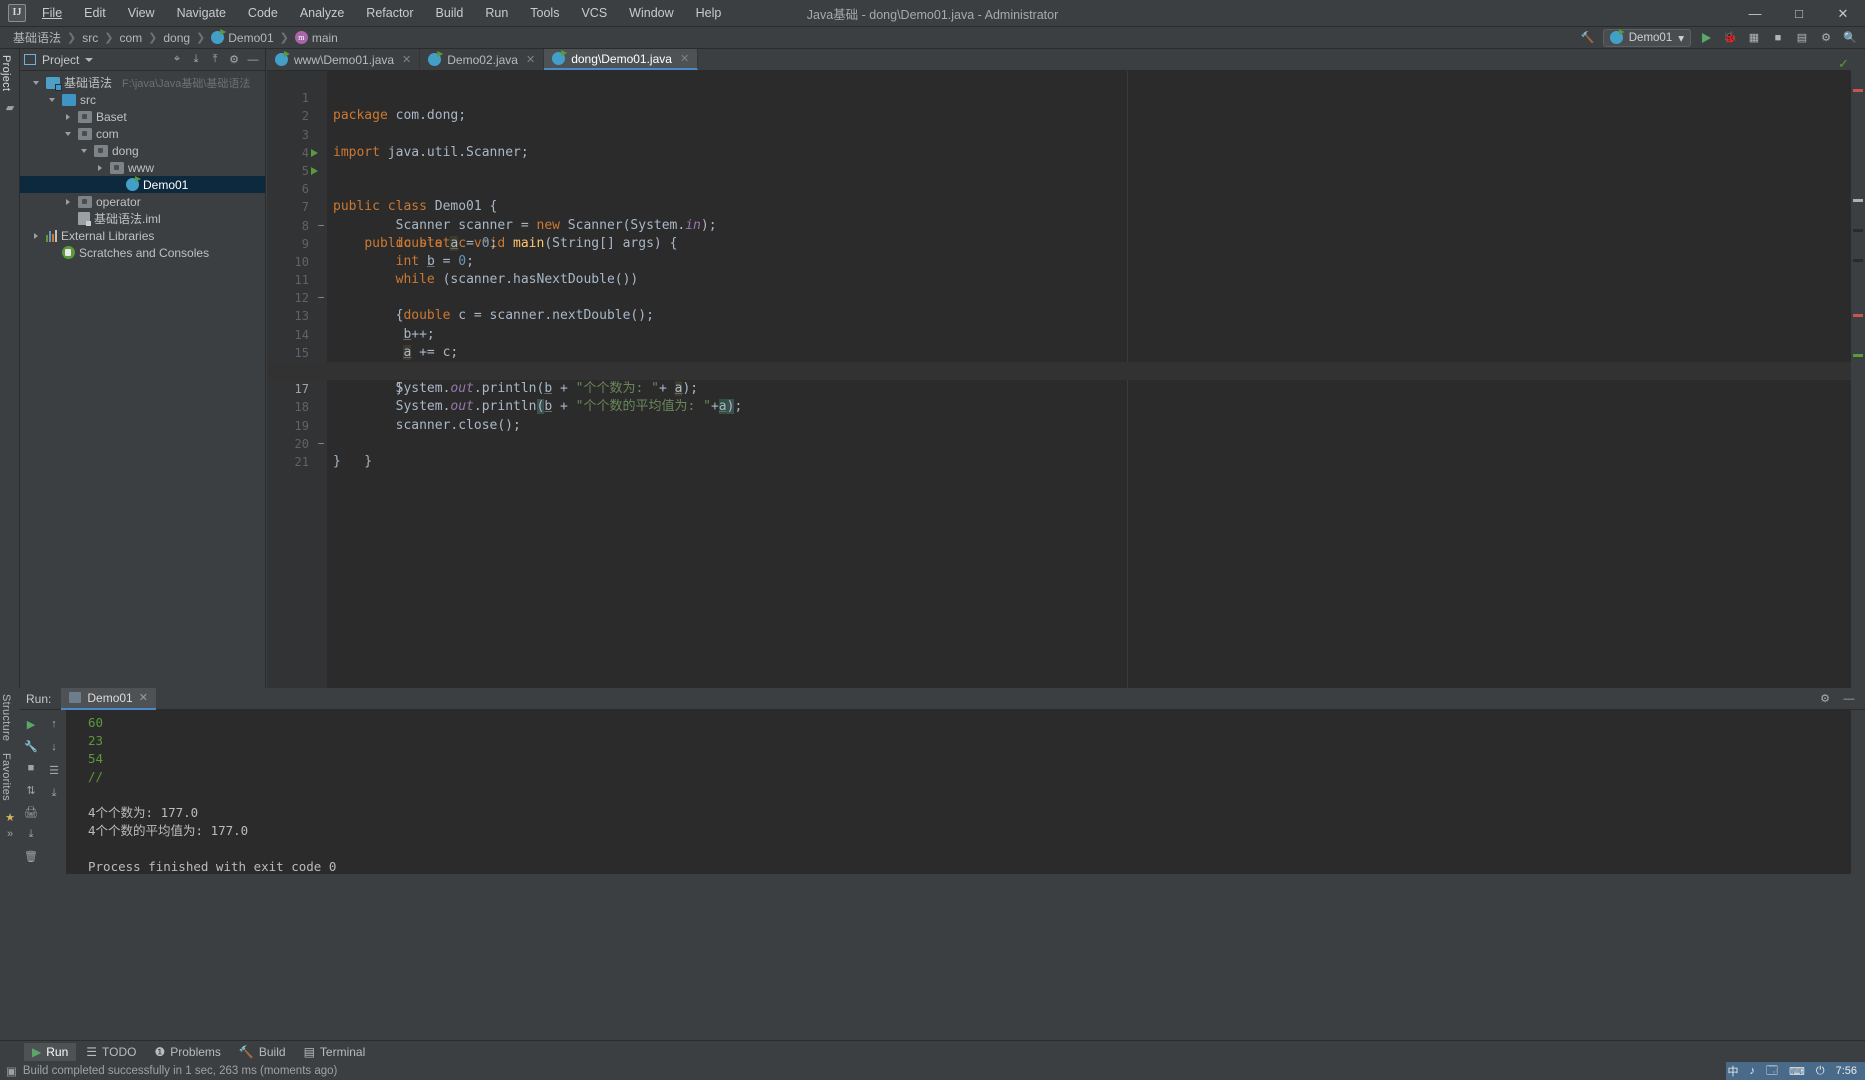 Image resolution: width=1865 pixels, height=1080 pixels. What do you see at coordinates (1059, 443) in the screenshot?
I see `code-line: 20 }` at bounding box center [1059, 443].